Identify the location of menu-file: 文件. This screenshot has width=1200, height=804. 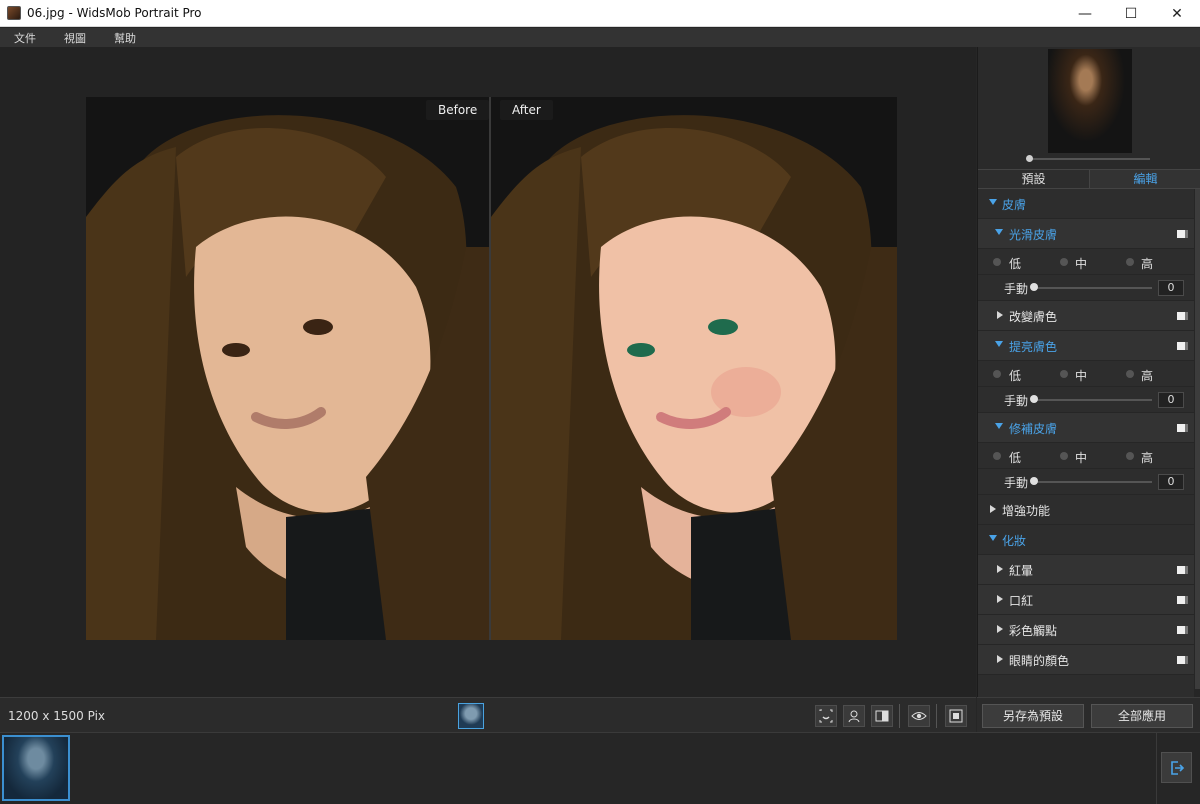
(25, 38).